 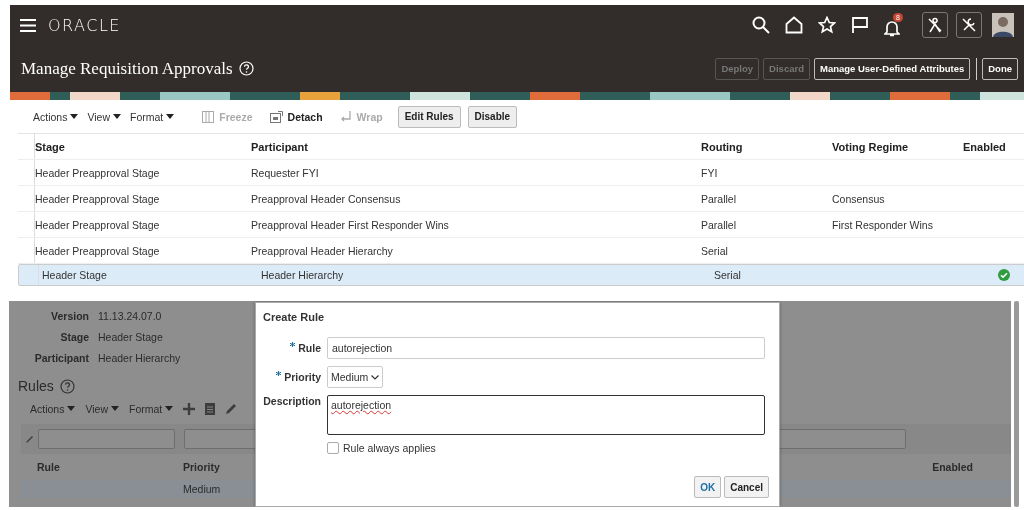 I want to click on document-icon, so click(x=210, y=409).